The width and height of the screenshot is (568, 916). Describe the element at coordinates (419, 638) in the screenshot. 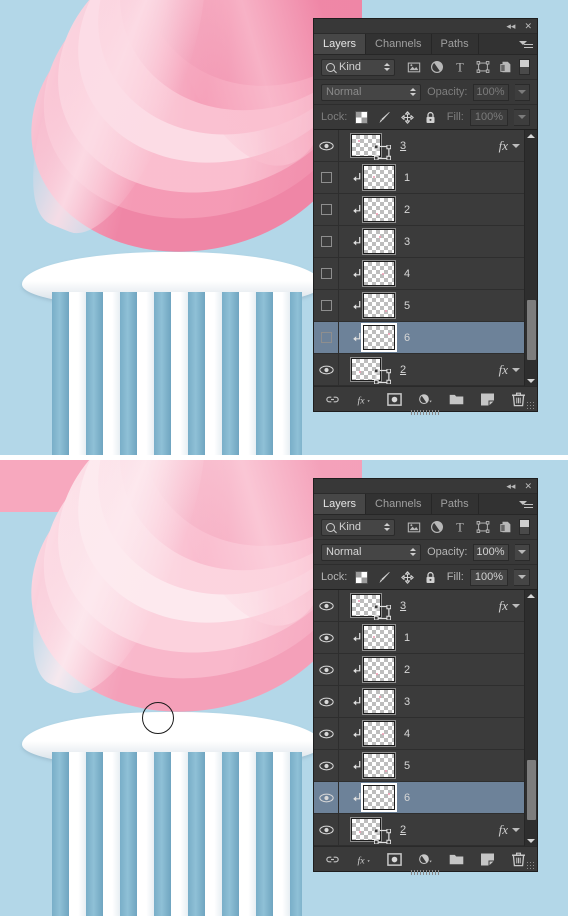

I see `layer-row: 1` at that location.